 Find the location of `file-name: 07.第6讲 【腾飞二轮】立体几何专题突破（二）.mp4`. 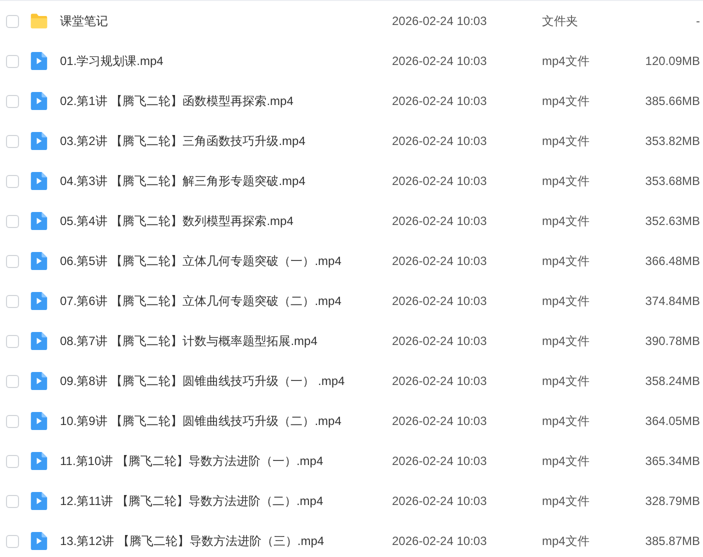

file-name: 07.第6讲 【腾飞二轮】立体几何专题突破（二）.mp4 is located at coordinates (226, 301).